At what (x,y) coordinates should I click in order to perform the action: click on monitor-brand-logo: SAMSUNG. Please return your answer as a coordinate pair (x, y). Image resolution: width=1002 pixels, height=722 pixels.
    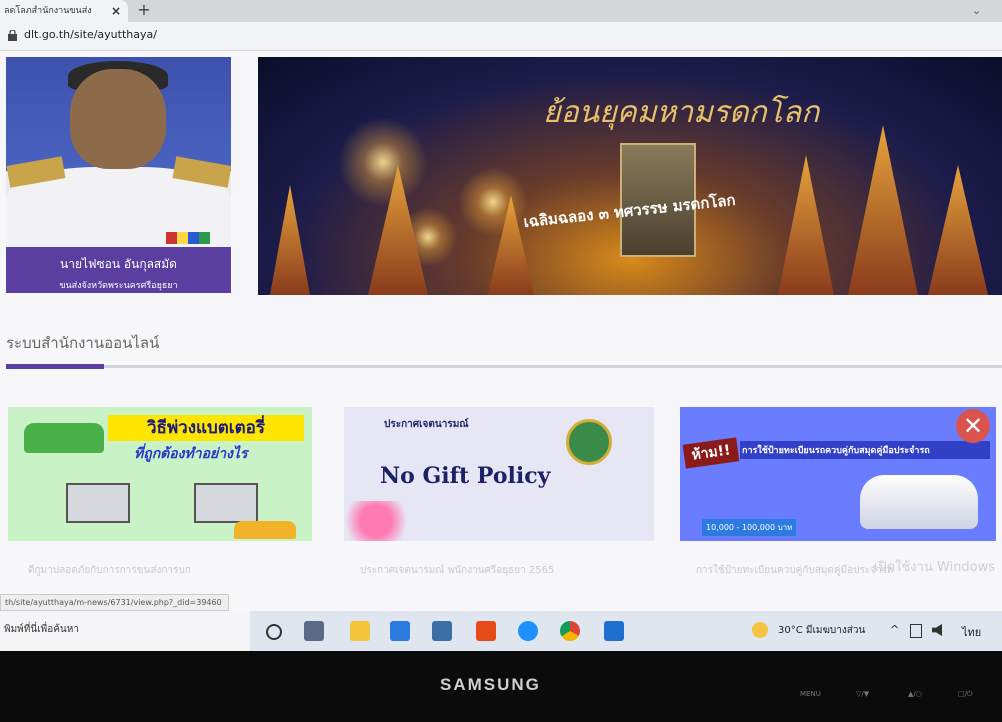
    Looking at the image, I should click on (490, 684).